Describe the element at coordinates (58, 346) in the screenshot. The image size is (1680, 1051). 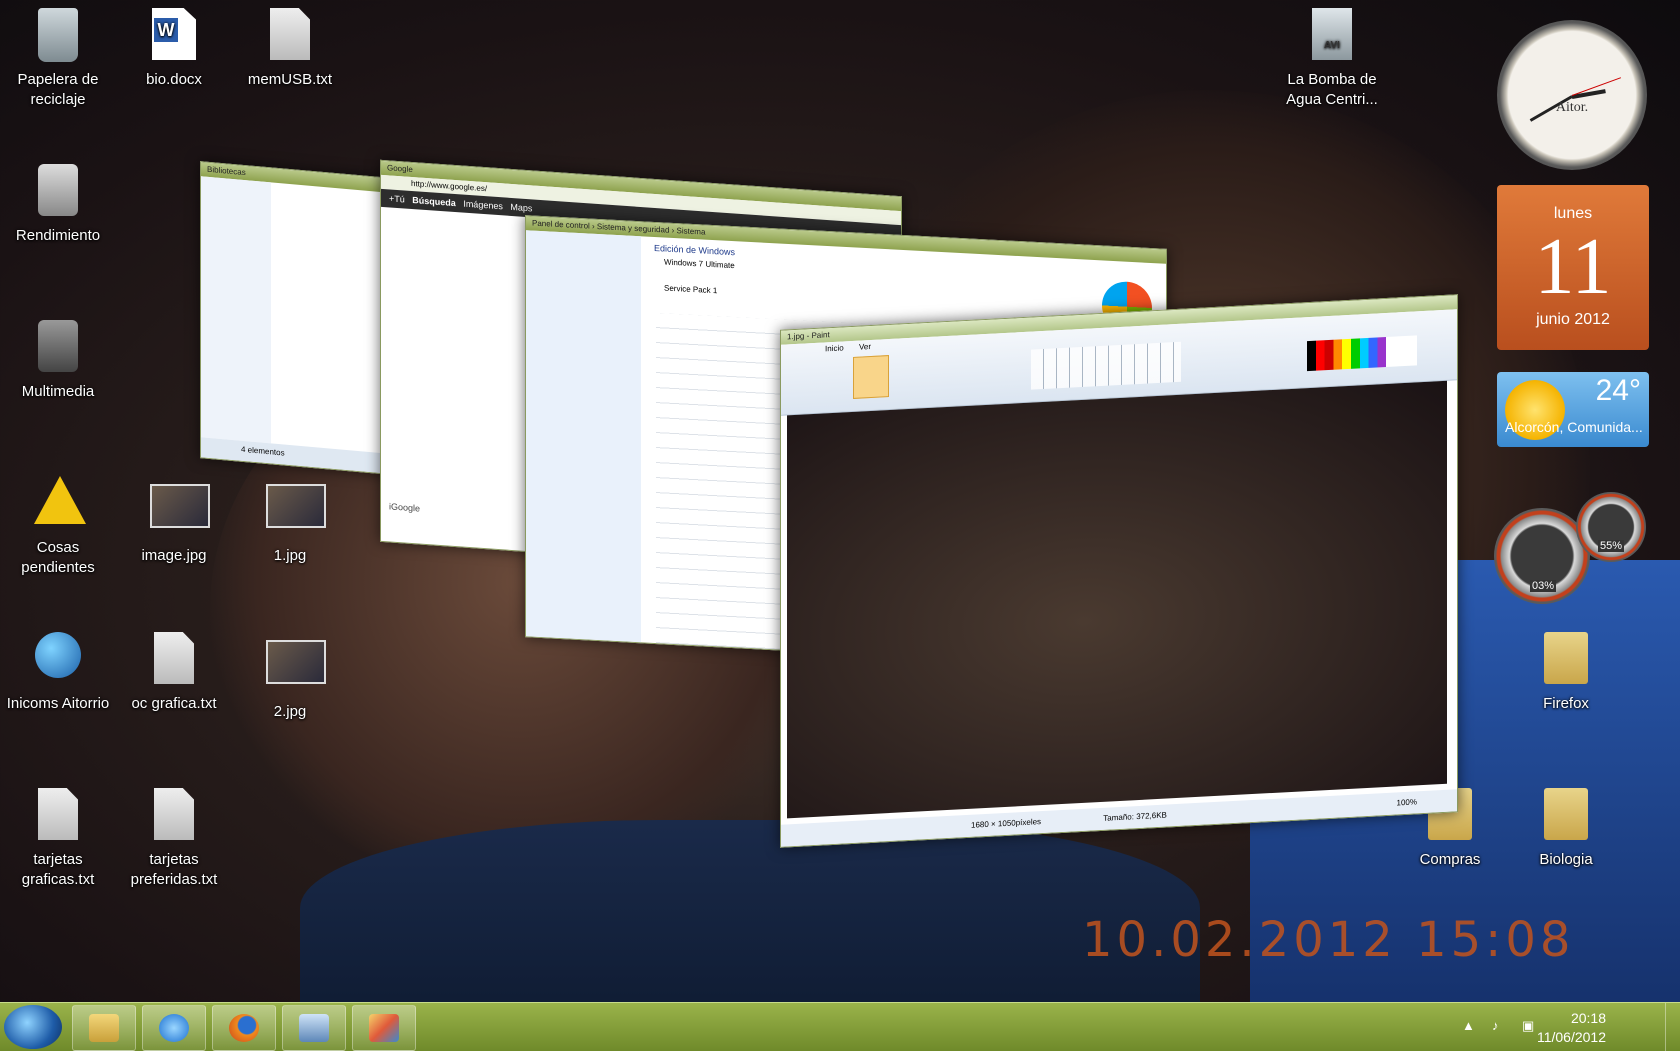
I see `speaker-icon` at that location.